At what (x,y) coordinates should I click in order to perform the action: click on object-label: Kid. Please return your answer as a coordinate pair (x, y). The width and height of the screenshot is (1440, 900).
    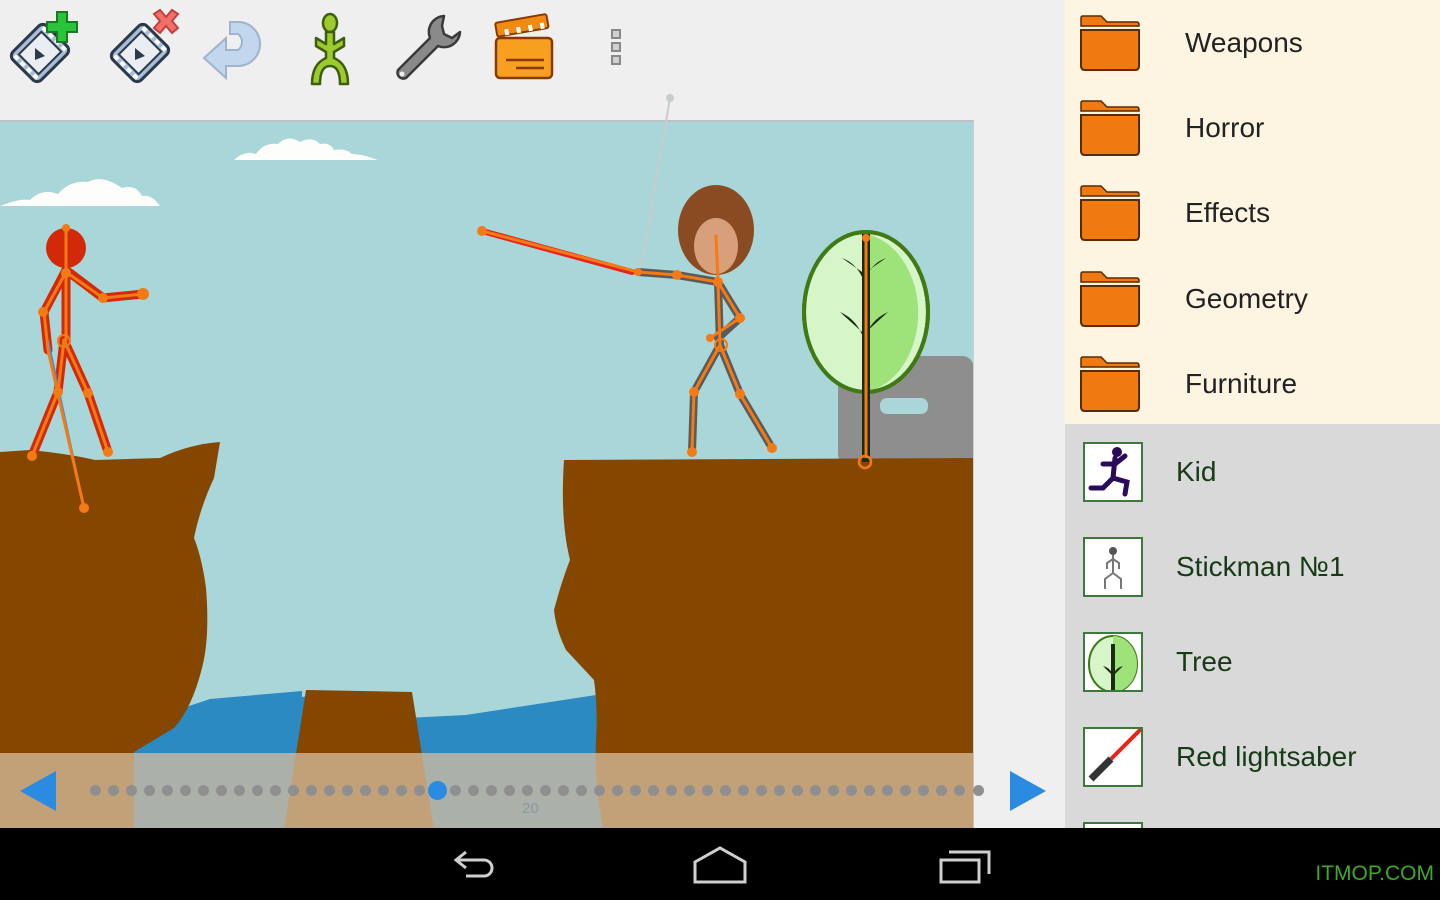
    Looking at the image, I should click on (1196, 471).